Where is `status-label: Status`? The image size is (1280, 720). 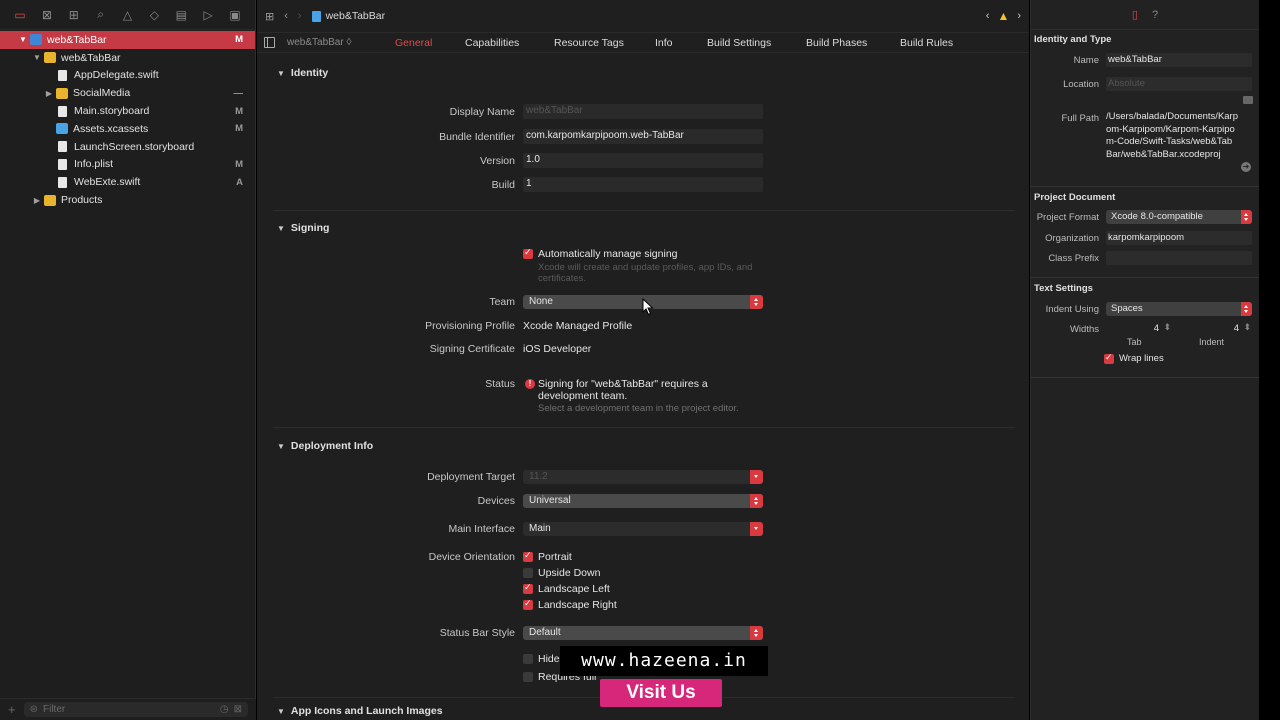
status-label: Status is located at coordinates (500, 384).